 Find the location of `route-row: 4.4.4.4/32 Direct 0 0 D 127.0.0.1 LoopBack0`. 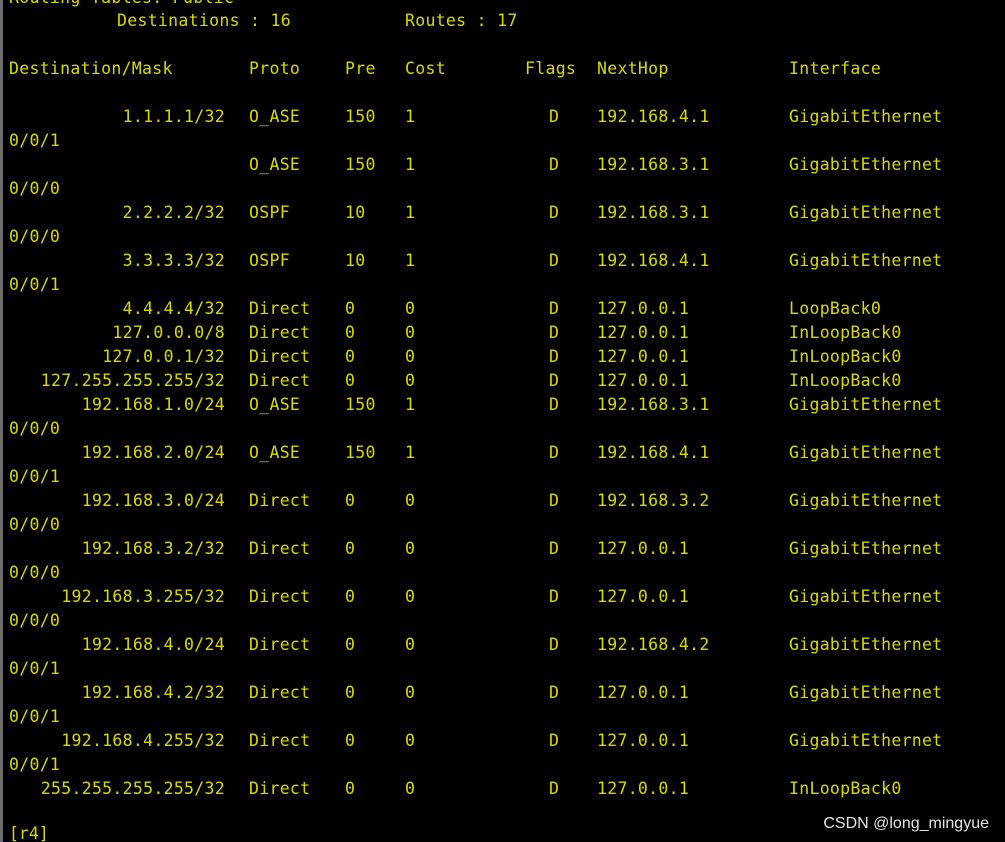

route-row: 4.4.4.4/32 Direct 0 0 D 127.0.0.1 LoopBack0 is located at coordinates (504, 309).